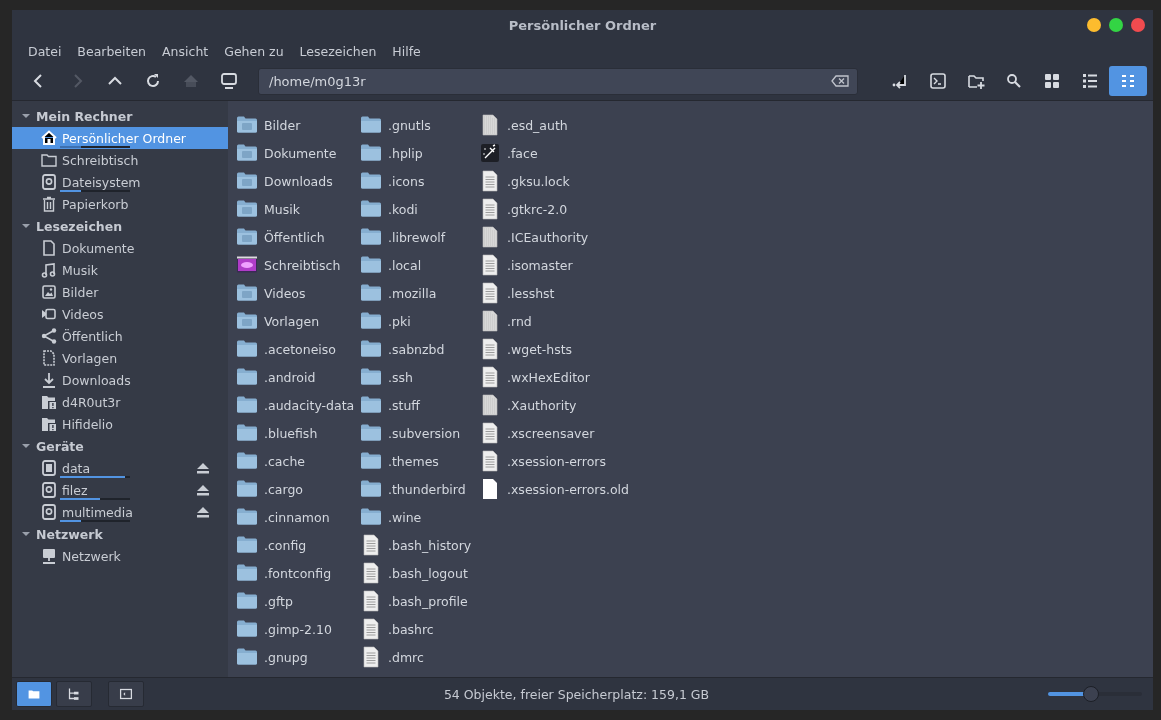  What do you see at coordinates (254, 51) in the screenshot?
I see `menu-item: Gehen zu` at bounding box center [254, 51].